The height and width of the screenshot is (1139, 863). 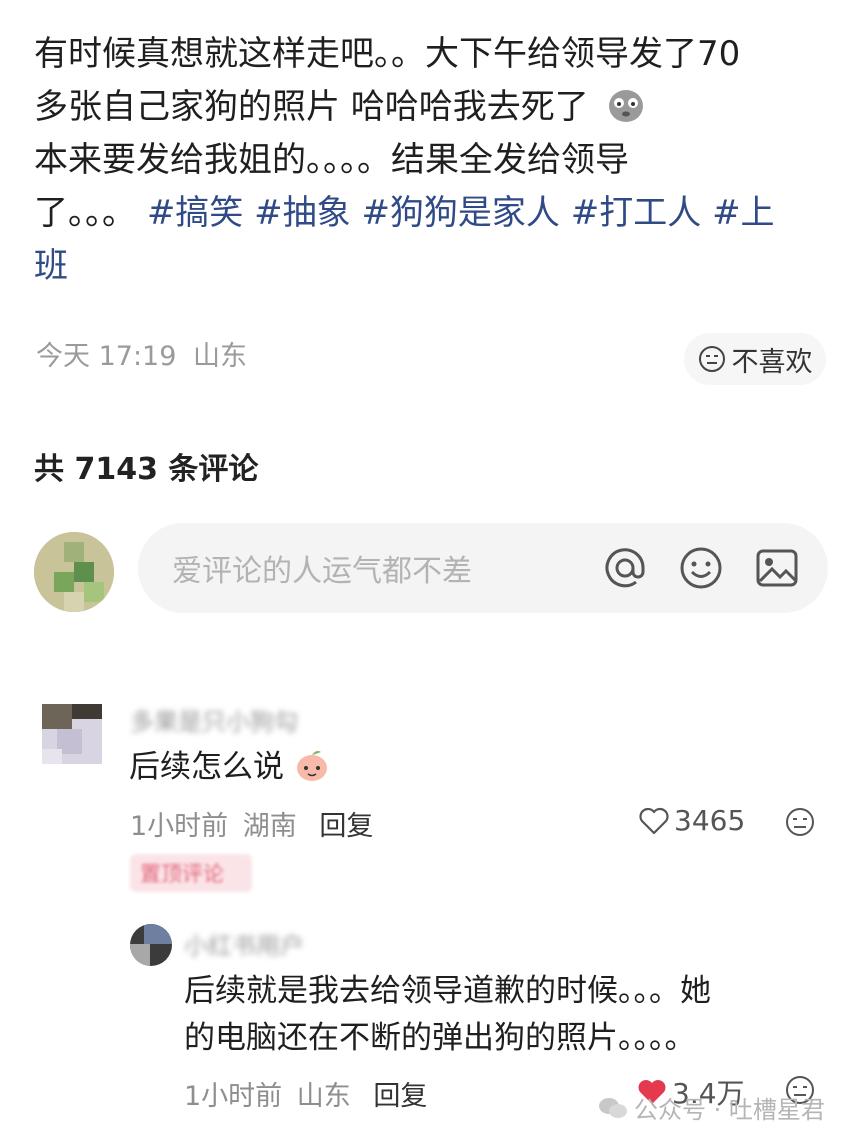 What do you see at coordinates (387, 54) in the screenshot?
I see `post-line-1: 有时候真想就这样走吧。。大下午给领导发了70` at bounding box center [387, 54].